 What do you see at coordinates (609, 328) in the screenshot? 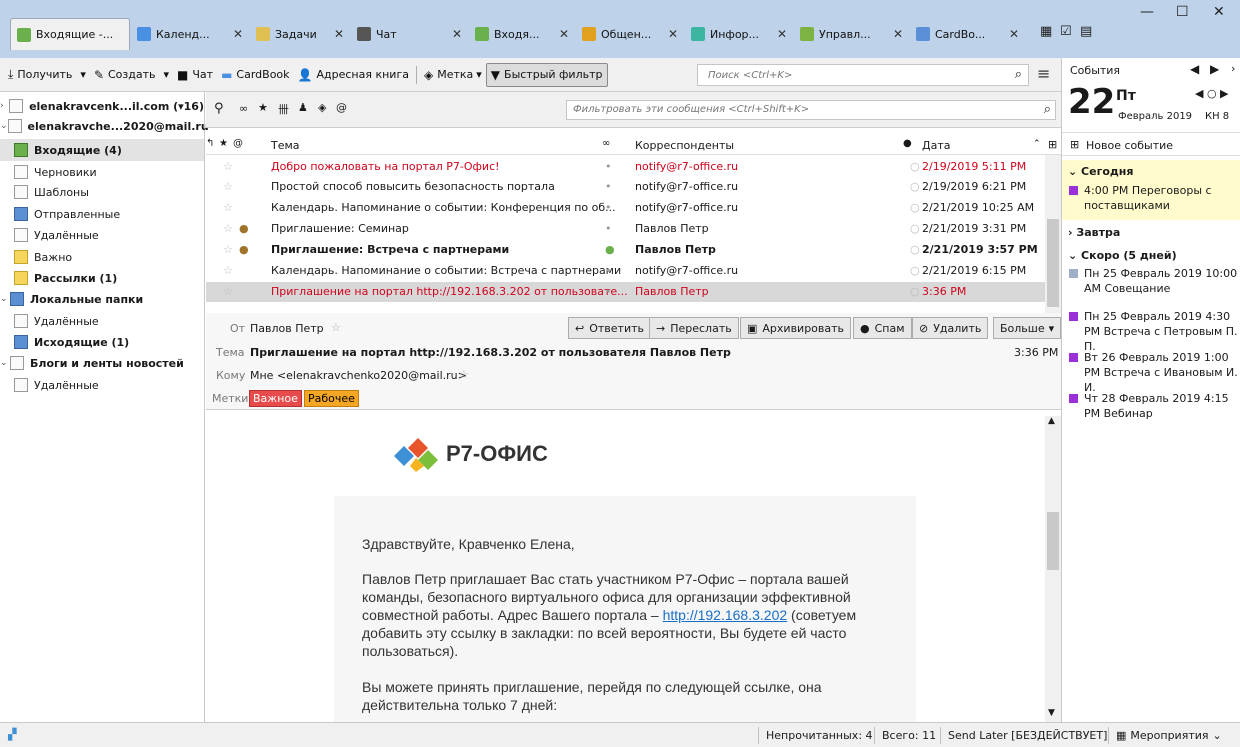
I see `reply-button: ↩ Ответить` at bounding box center [609, 328].